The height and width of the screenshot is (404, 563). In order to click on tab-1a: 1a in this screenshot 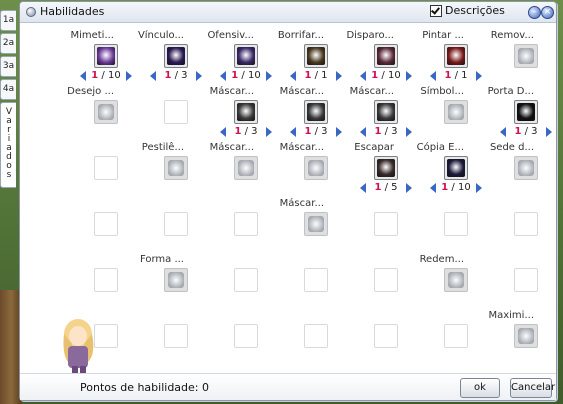, I will do `click(8, 20)`.